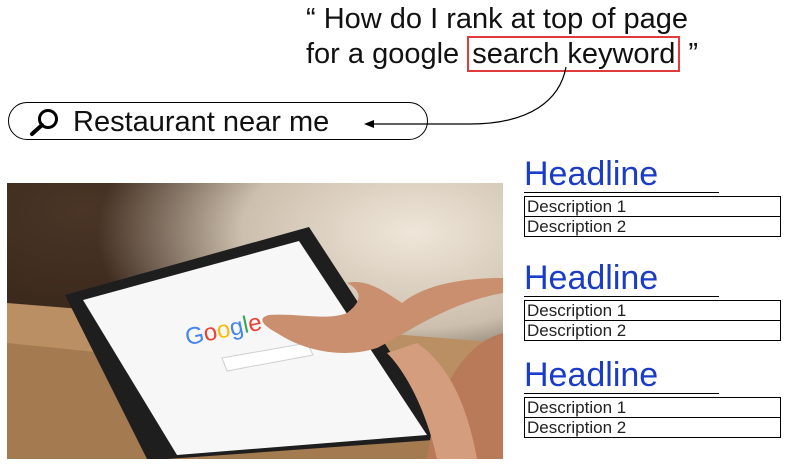 The width and height of the screenshot is (799, 464). I want to click on ad-block-2: Headline Description 1 Description 2, so click(652, 300).